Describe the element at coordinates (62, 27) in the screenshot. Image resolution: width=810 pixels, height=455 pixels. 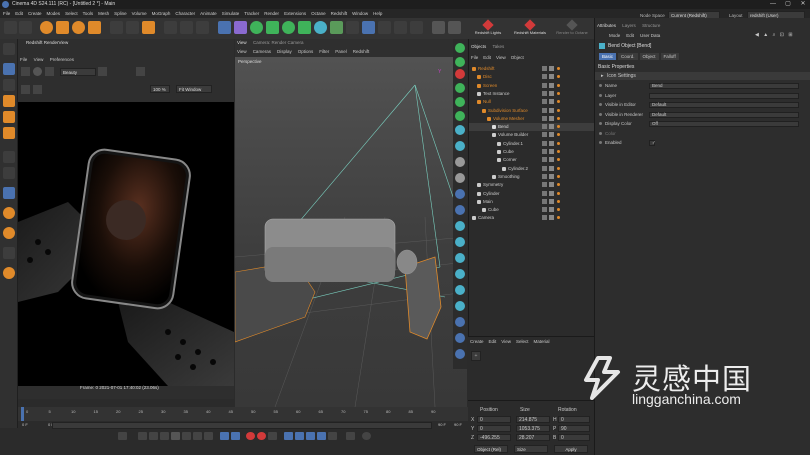
I see `move-icon` at that location.